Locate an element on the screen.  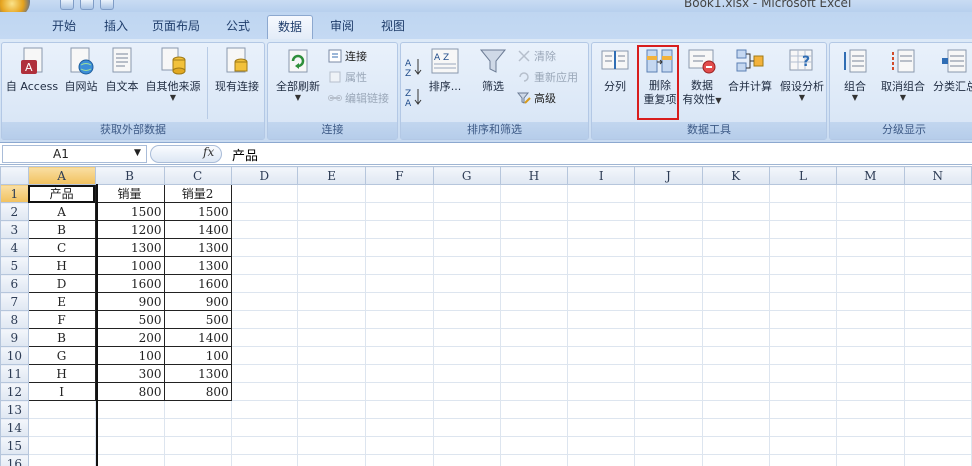
group-button: 组合 ▼ is located at coordinates (855, 74).